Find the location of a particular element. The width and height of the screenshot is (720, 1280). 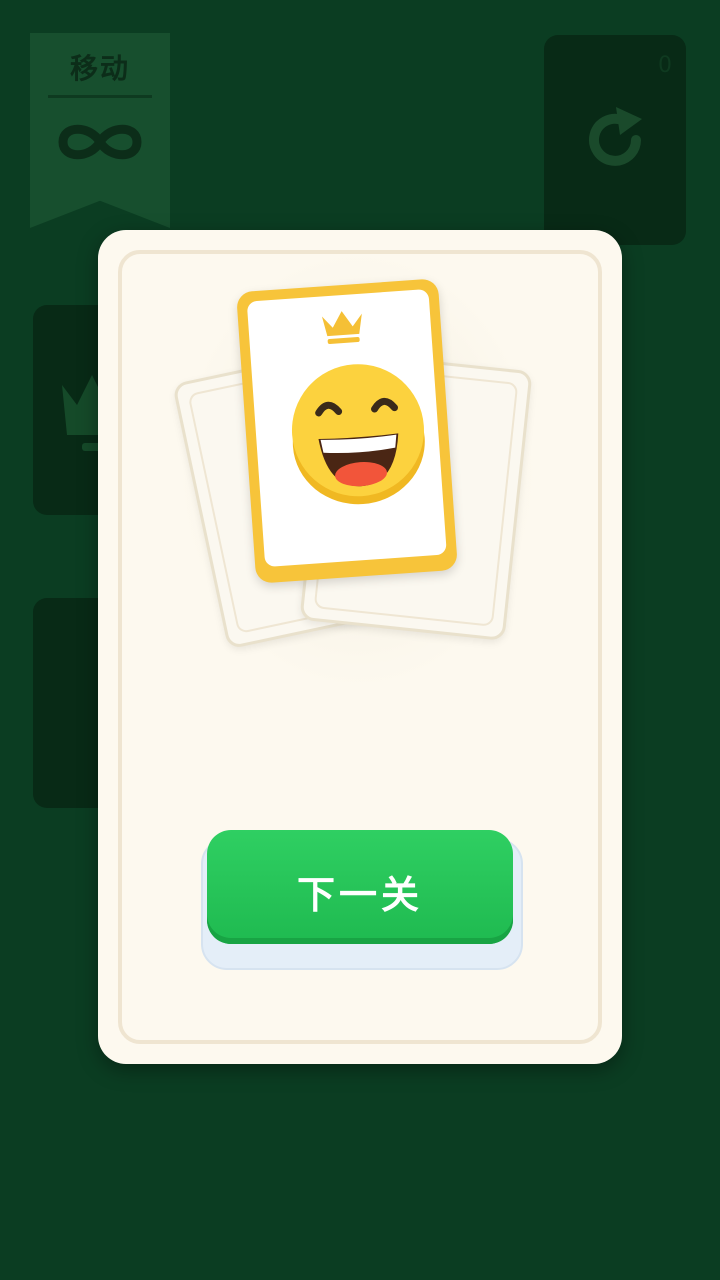

next-level-button-label: 下一关 is located at coordinates (359, 895).